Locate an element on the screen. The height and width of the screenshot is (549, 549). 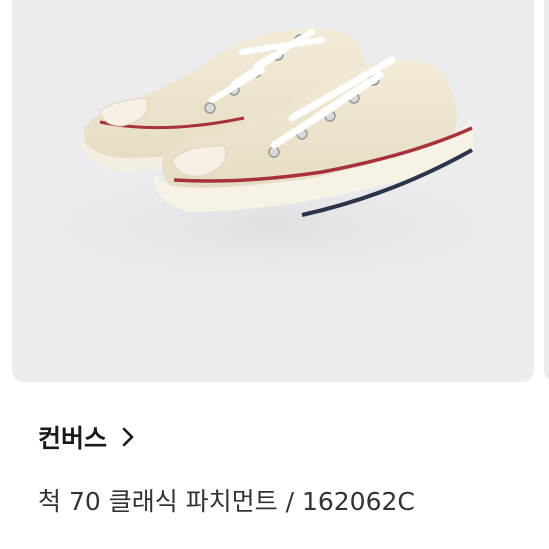
next-product-image-edge is located at coordinates (546, 191).